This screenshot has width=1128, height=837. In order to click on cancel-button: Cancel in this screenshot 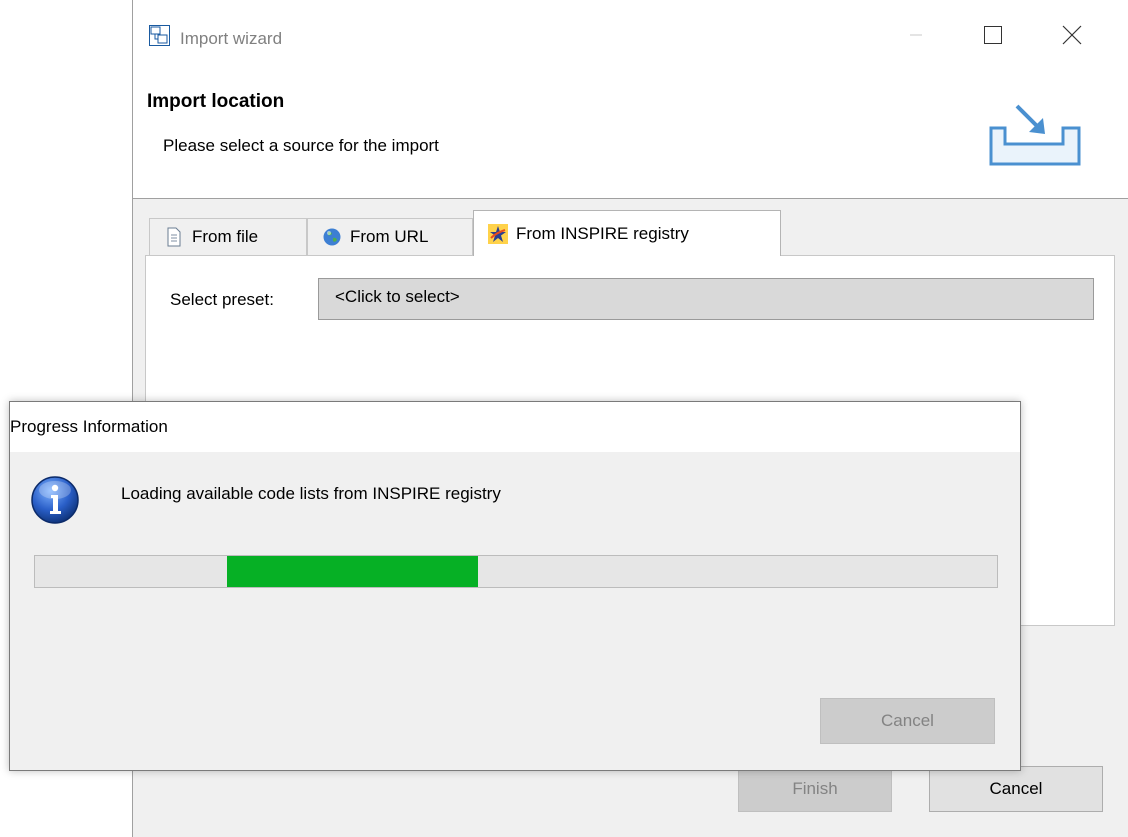, I will do `click(1016, 789)`.